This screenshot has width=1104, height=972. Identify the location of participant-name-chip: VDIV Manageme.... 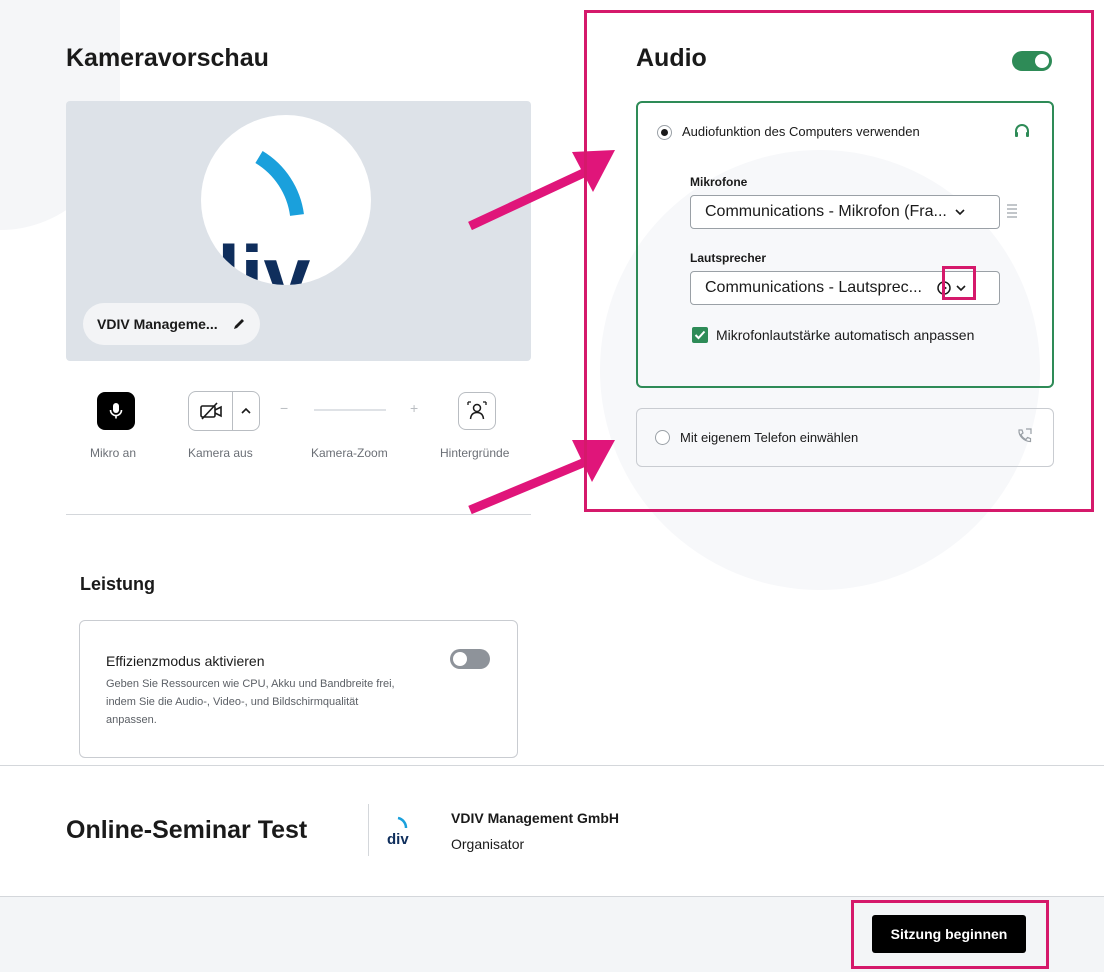
(171, 324).